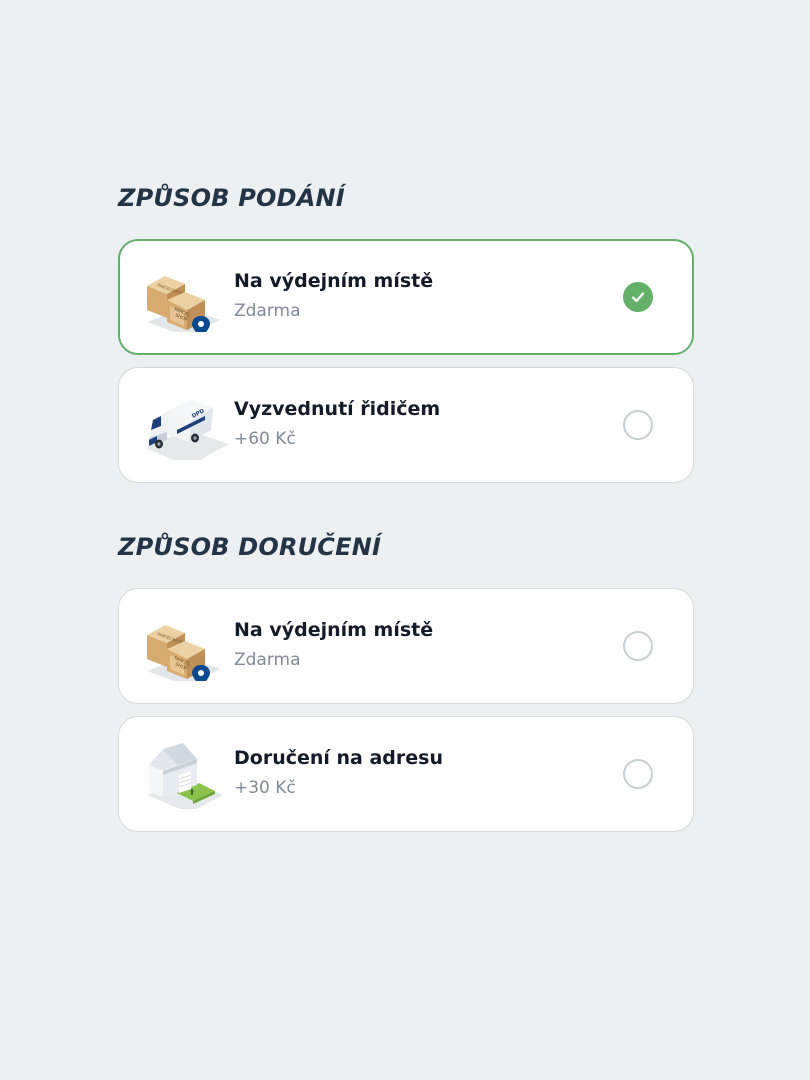 The image size is (810, 1080). I want to click on option-price: +60 Kč, so click(265, 439).